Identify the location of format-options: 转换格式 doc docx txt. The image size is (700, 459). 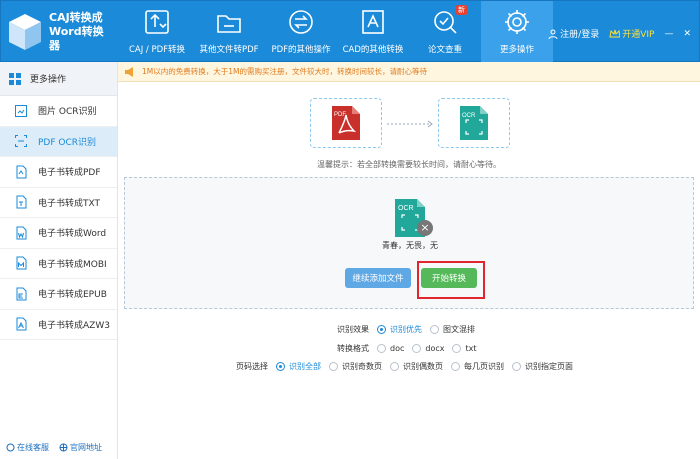
(407, 348).